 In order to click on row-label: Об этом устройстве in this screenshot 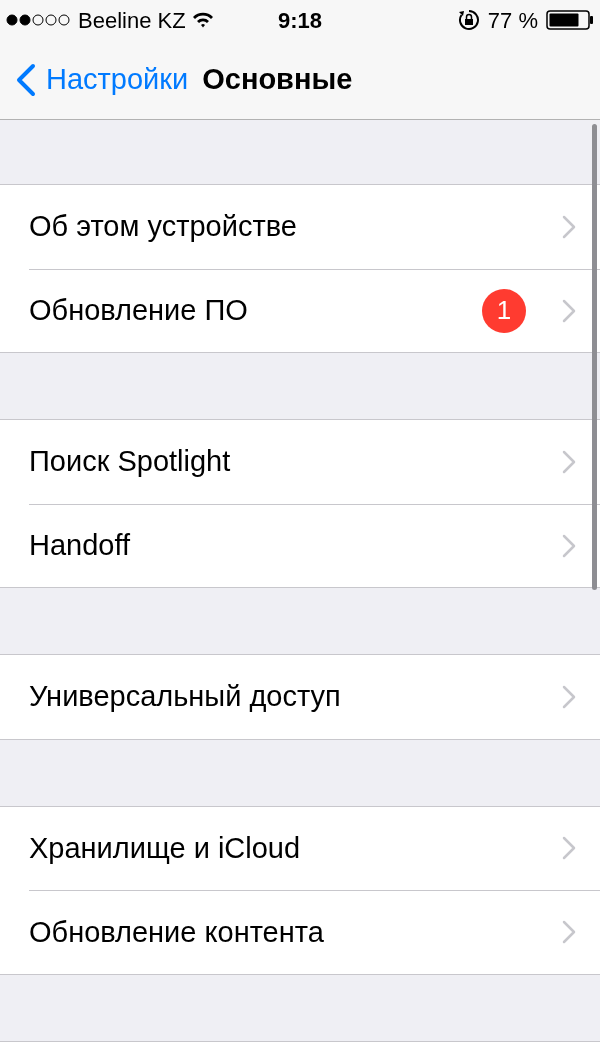, I will do `click(163, 226)`.